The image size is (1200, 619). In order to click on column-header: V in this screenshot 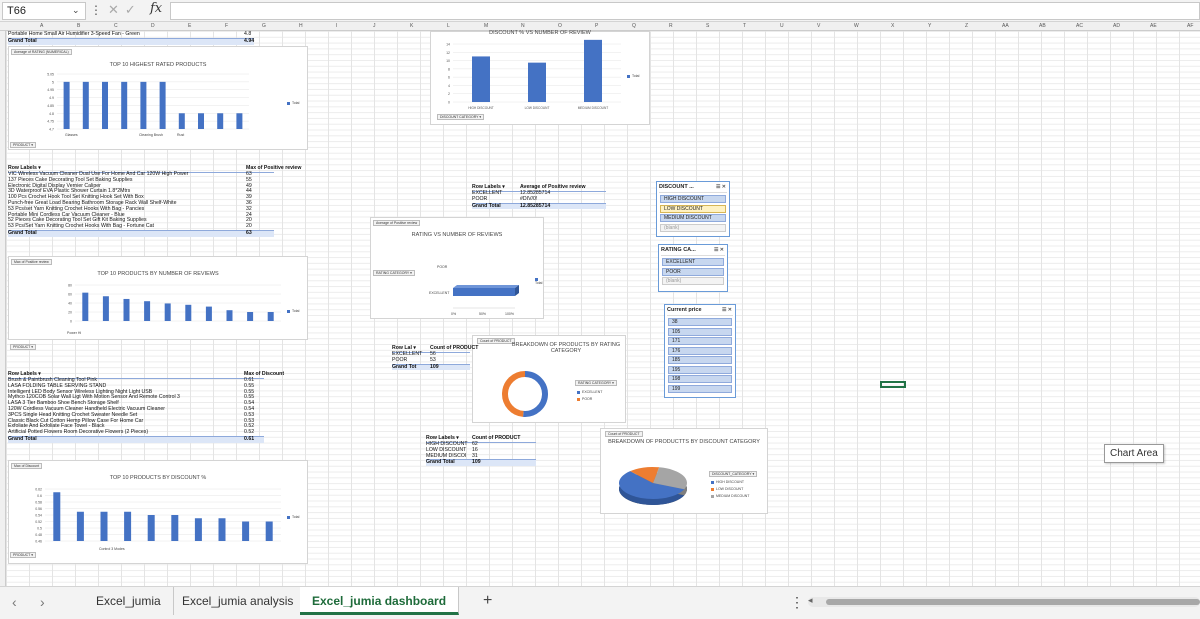, I will do `click(818, 26)`.